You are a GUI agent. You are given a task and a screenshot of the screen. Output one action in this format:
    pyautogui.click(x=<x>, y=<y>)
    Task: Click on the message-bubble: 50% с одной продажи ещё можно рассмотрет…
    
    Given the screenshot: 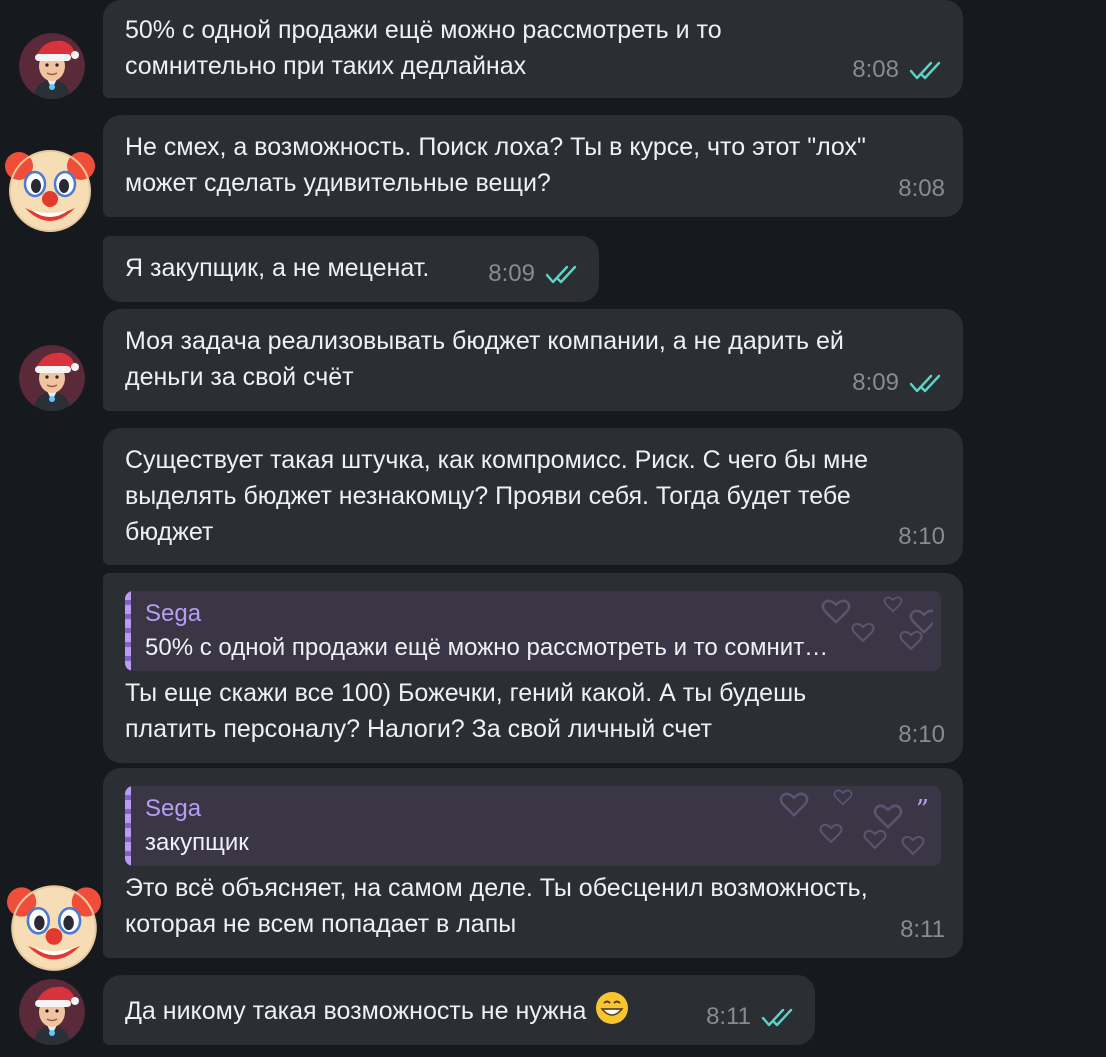 What is the action you would take?
    pyautogui.click(x=533, y=49)
    